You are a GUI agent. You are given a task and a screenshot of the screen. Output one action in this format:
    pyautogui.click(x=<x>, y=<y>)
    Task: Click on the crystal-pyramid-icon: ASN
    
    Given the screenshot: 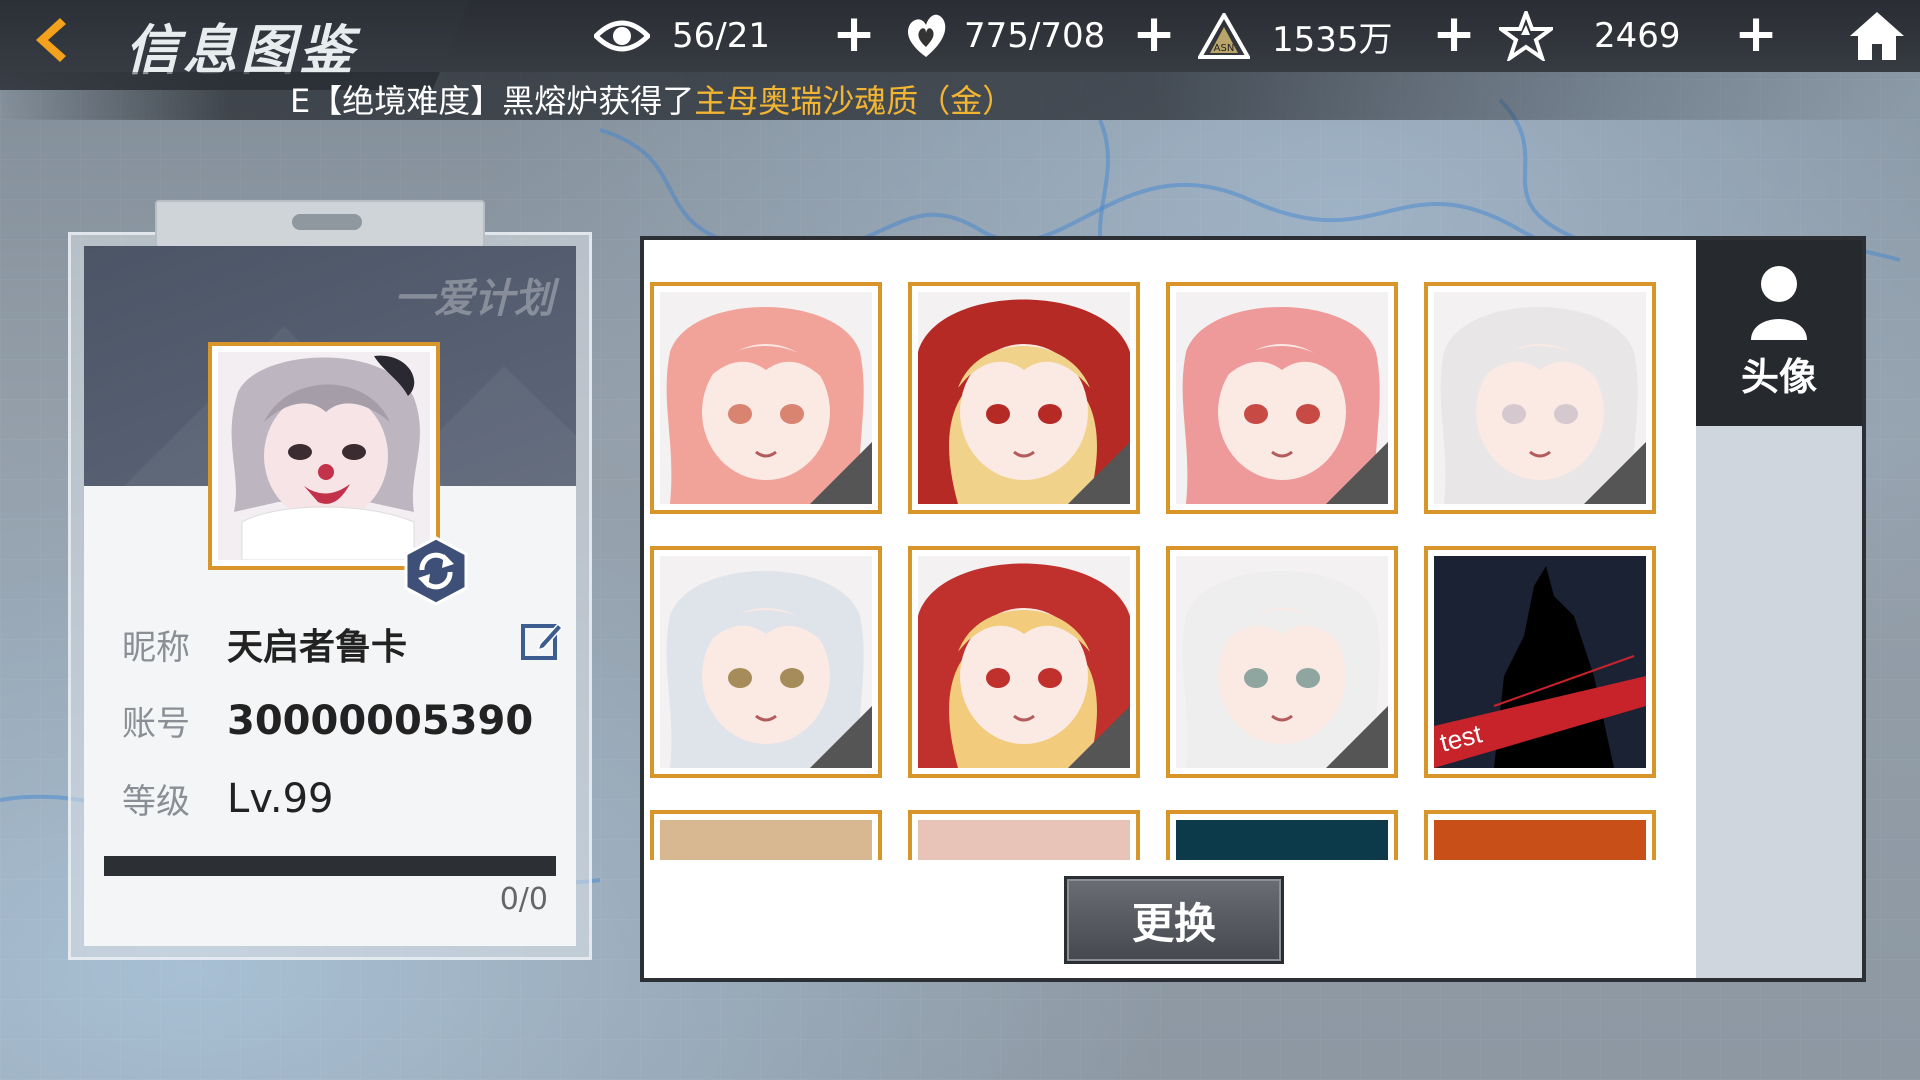 What is the action you would take?
    pyautogui.click(x=1224, y=36)
    